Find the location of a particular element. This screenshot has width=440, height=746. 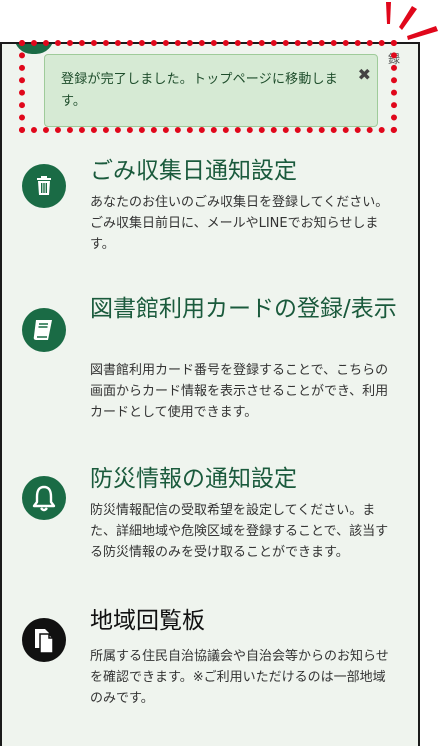

item-title: 地域回覧板 is located at coordinates (147, 621).